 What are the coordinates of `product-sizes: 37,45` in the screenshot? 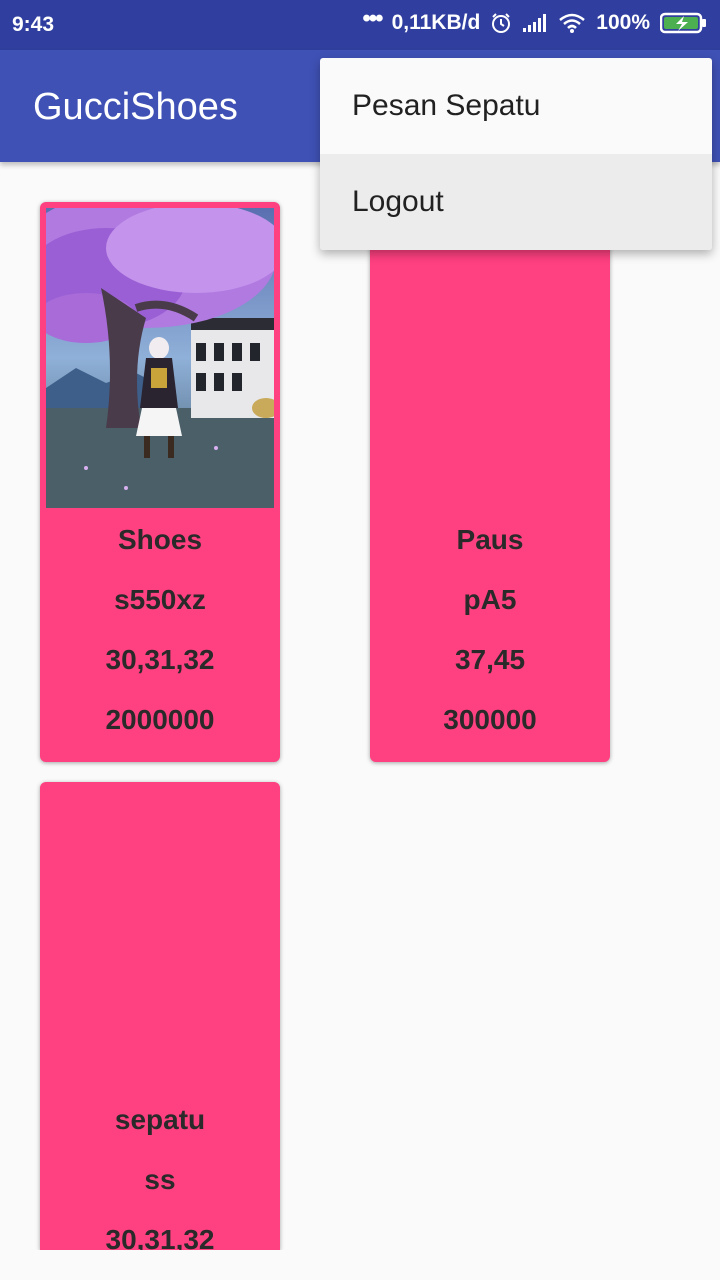 It's located at (490, 659).